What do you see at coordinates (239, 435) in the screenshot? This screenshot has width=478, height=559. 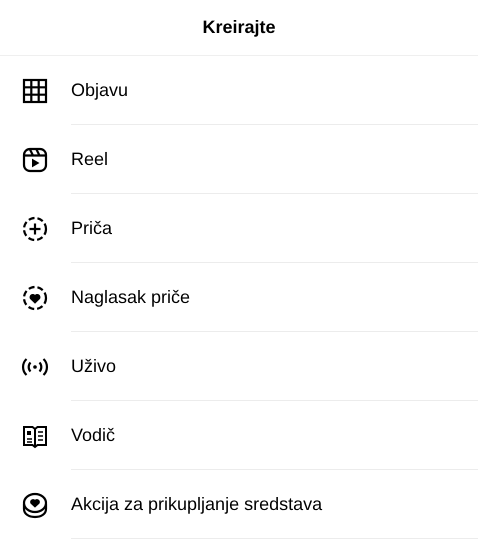 I see `menu-item: Vodič` at bounding box center [239, 435].